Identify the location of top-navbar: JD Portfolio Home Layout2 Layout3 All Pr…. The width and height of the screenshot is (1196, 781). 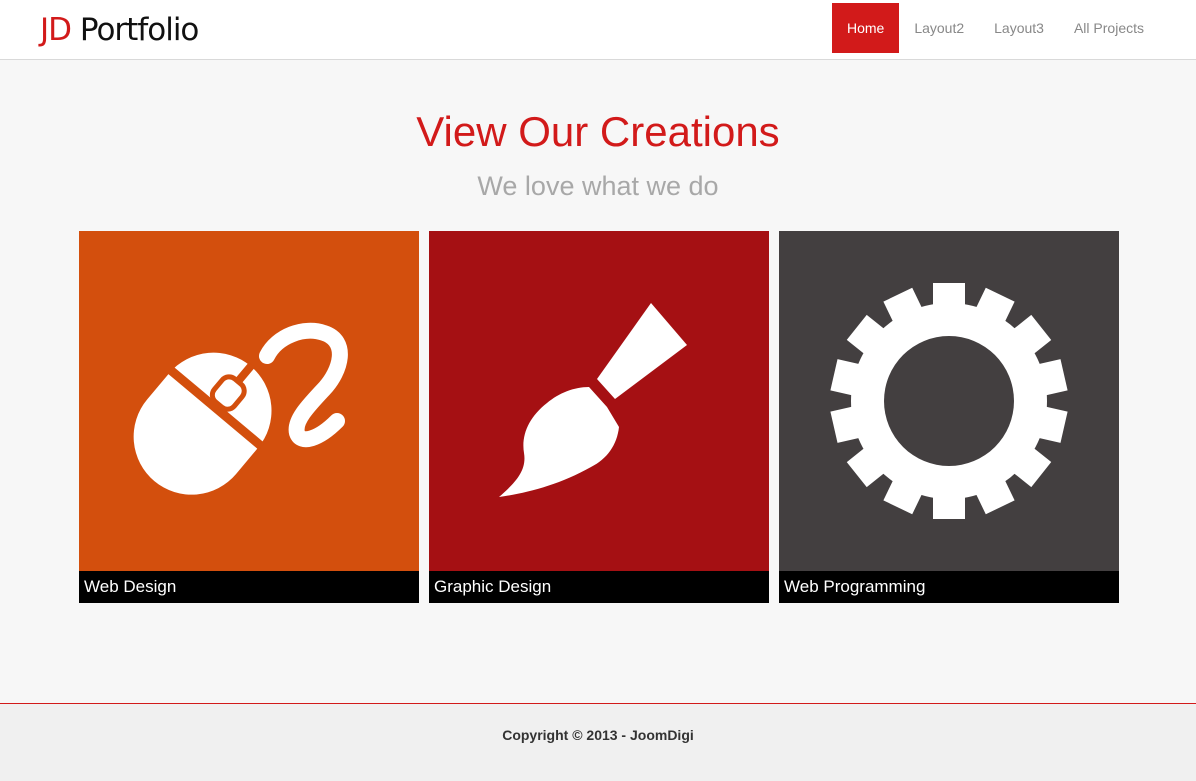
(598, 30).